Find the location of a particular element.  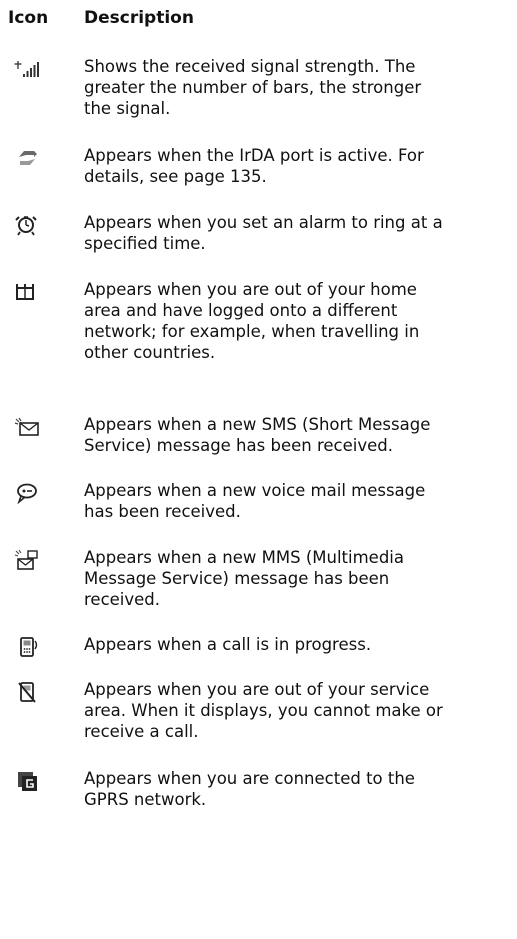

signal-strength-icon is located at coordinates (28, 69).